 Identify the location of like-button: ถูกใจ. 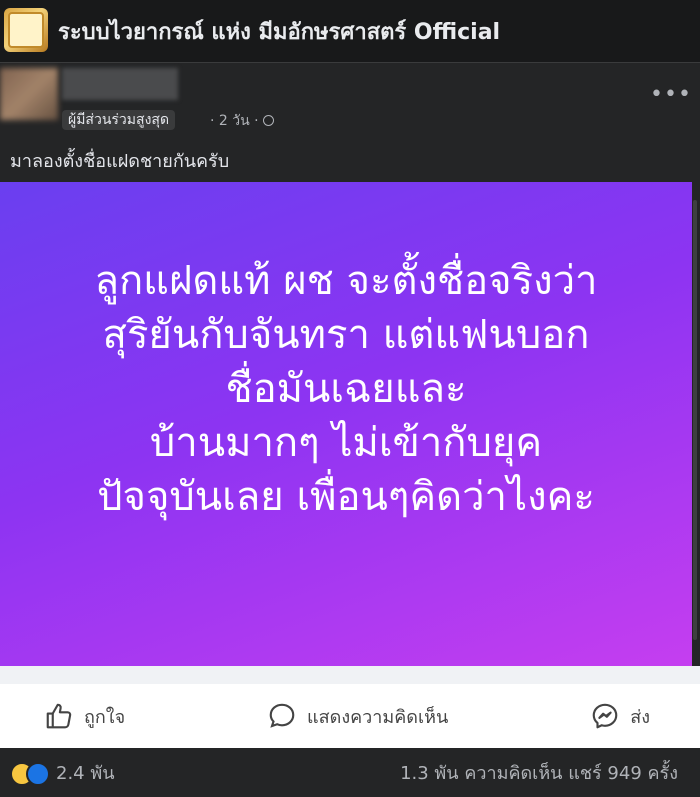
(84, 716).